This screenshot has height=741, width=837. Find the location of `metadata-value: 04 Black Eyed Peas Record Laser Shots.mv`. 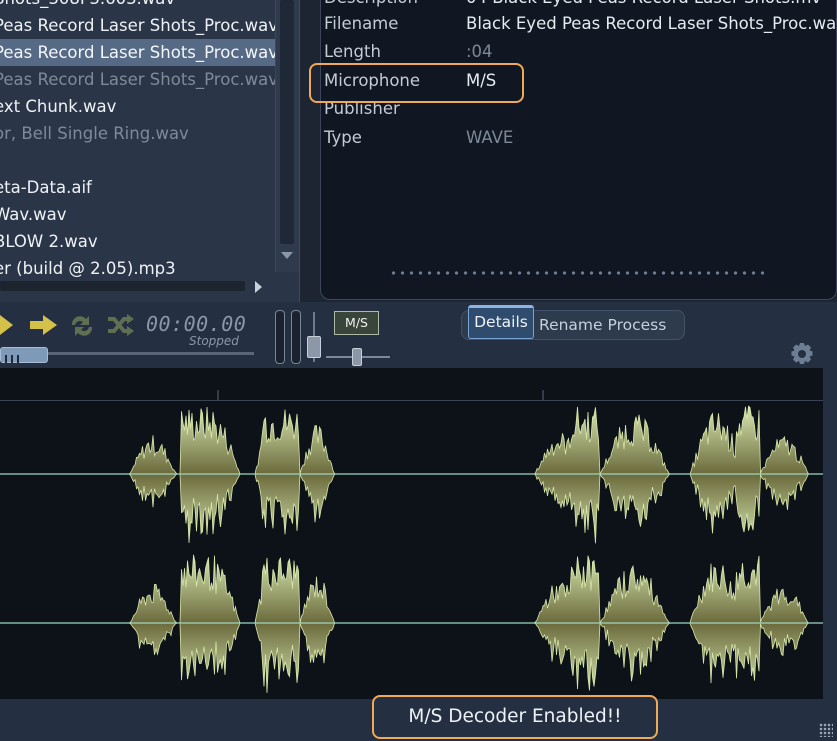

metadata-value: 04 Black Eyed Peas Record Laser Shots.mv is located at coordinates (651, 5).